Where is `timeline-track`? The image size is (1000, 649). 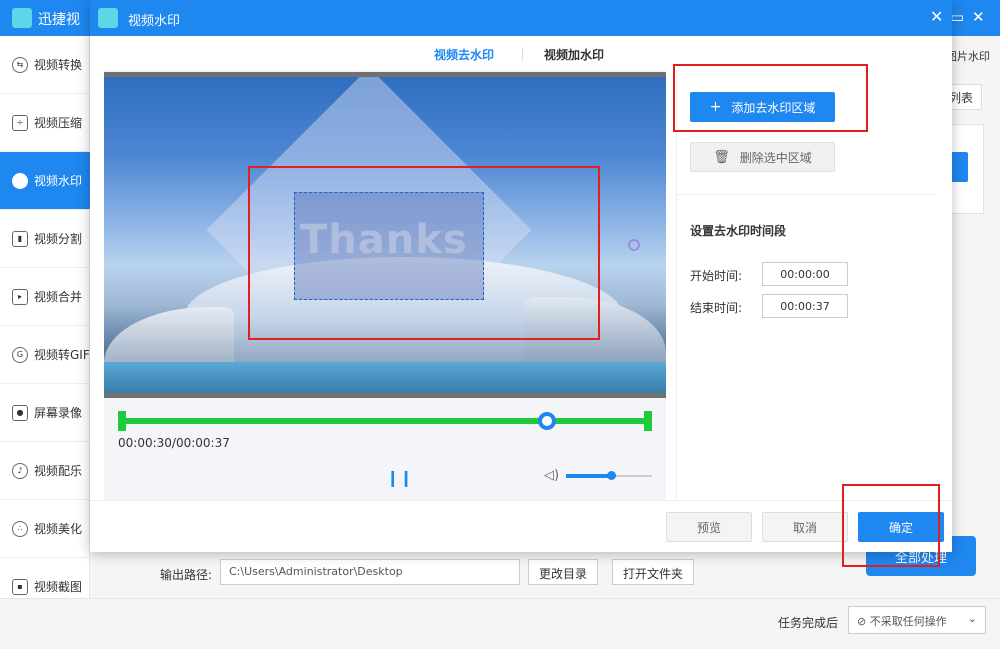 timeline-track is located at coordinates (385, 421).